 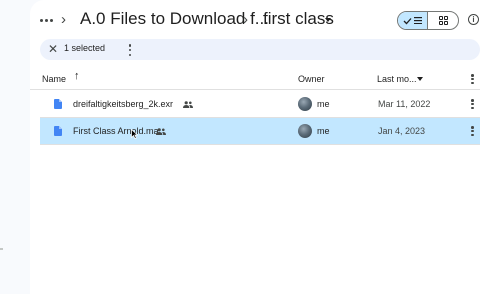 What do you see at coordinates (116, 131) in the screenshot?
I see `file-name: First Class Arnold.ma` at bounding box center [116, 131].